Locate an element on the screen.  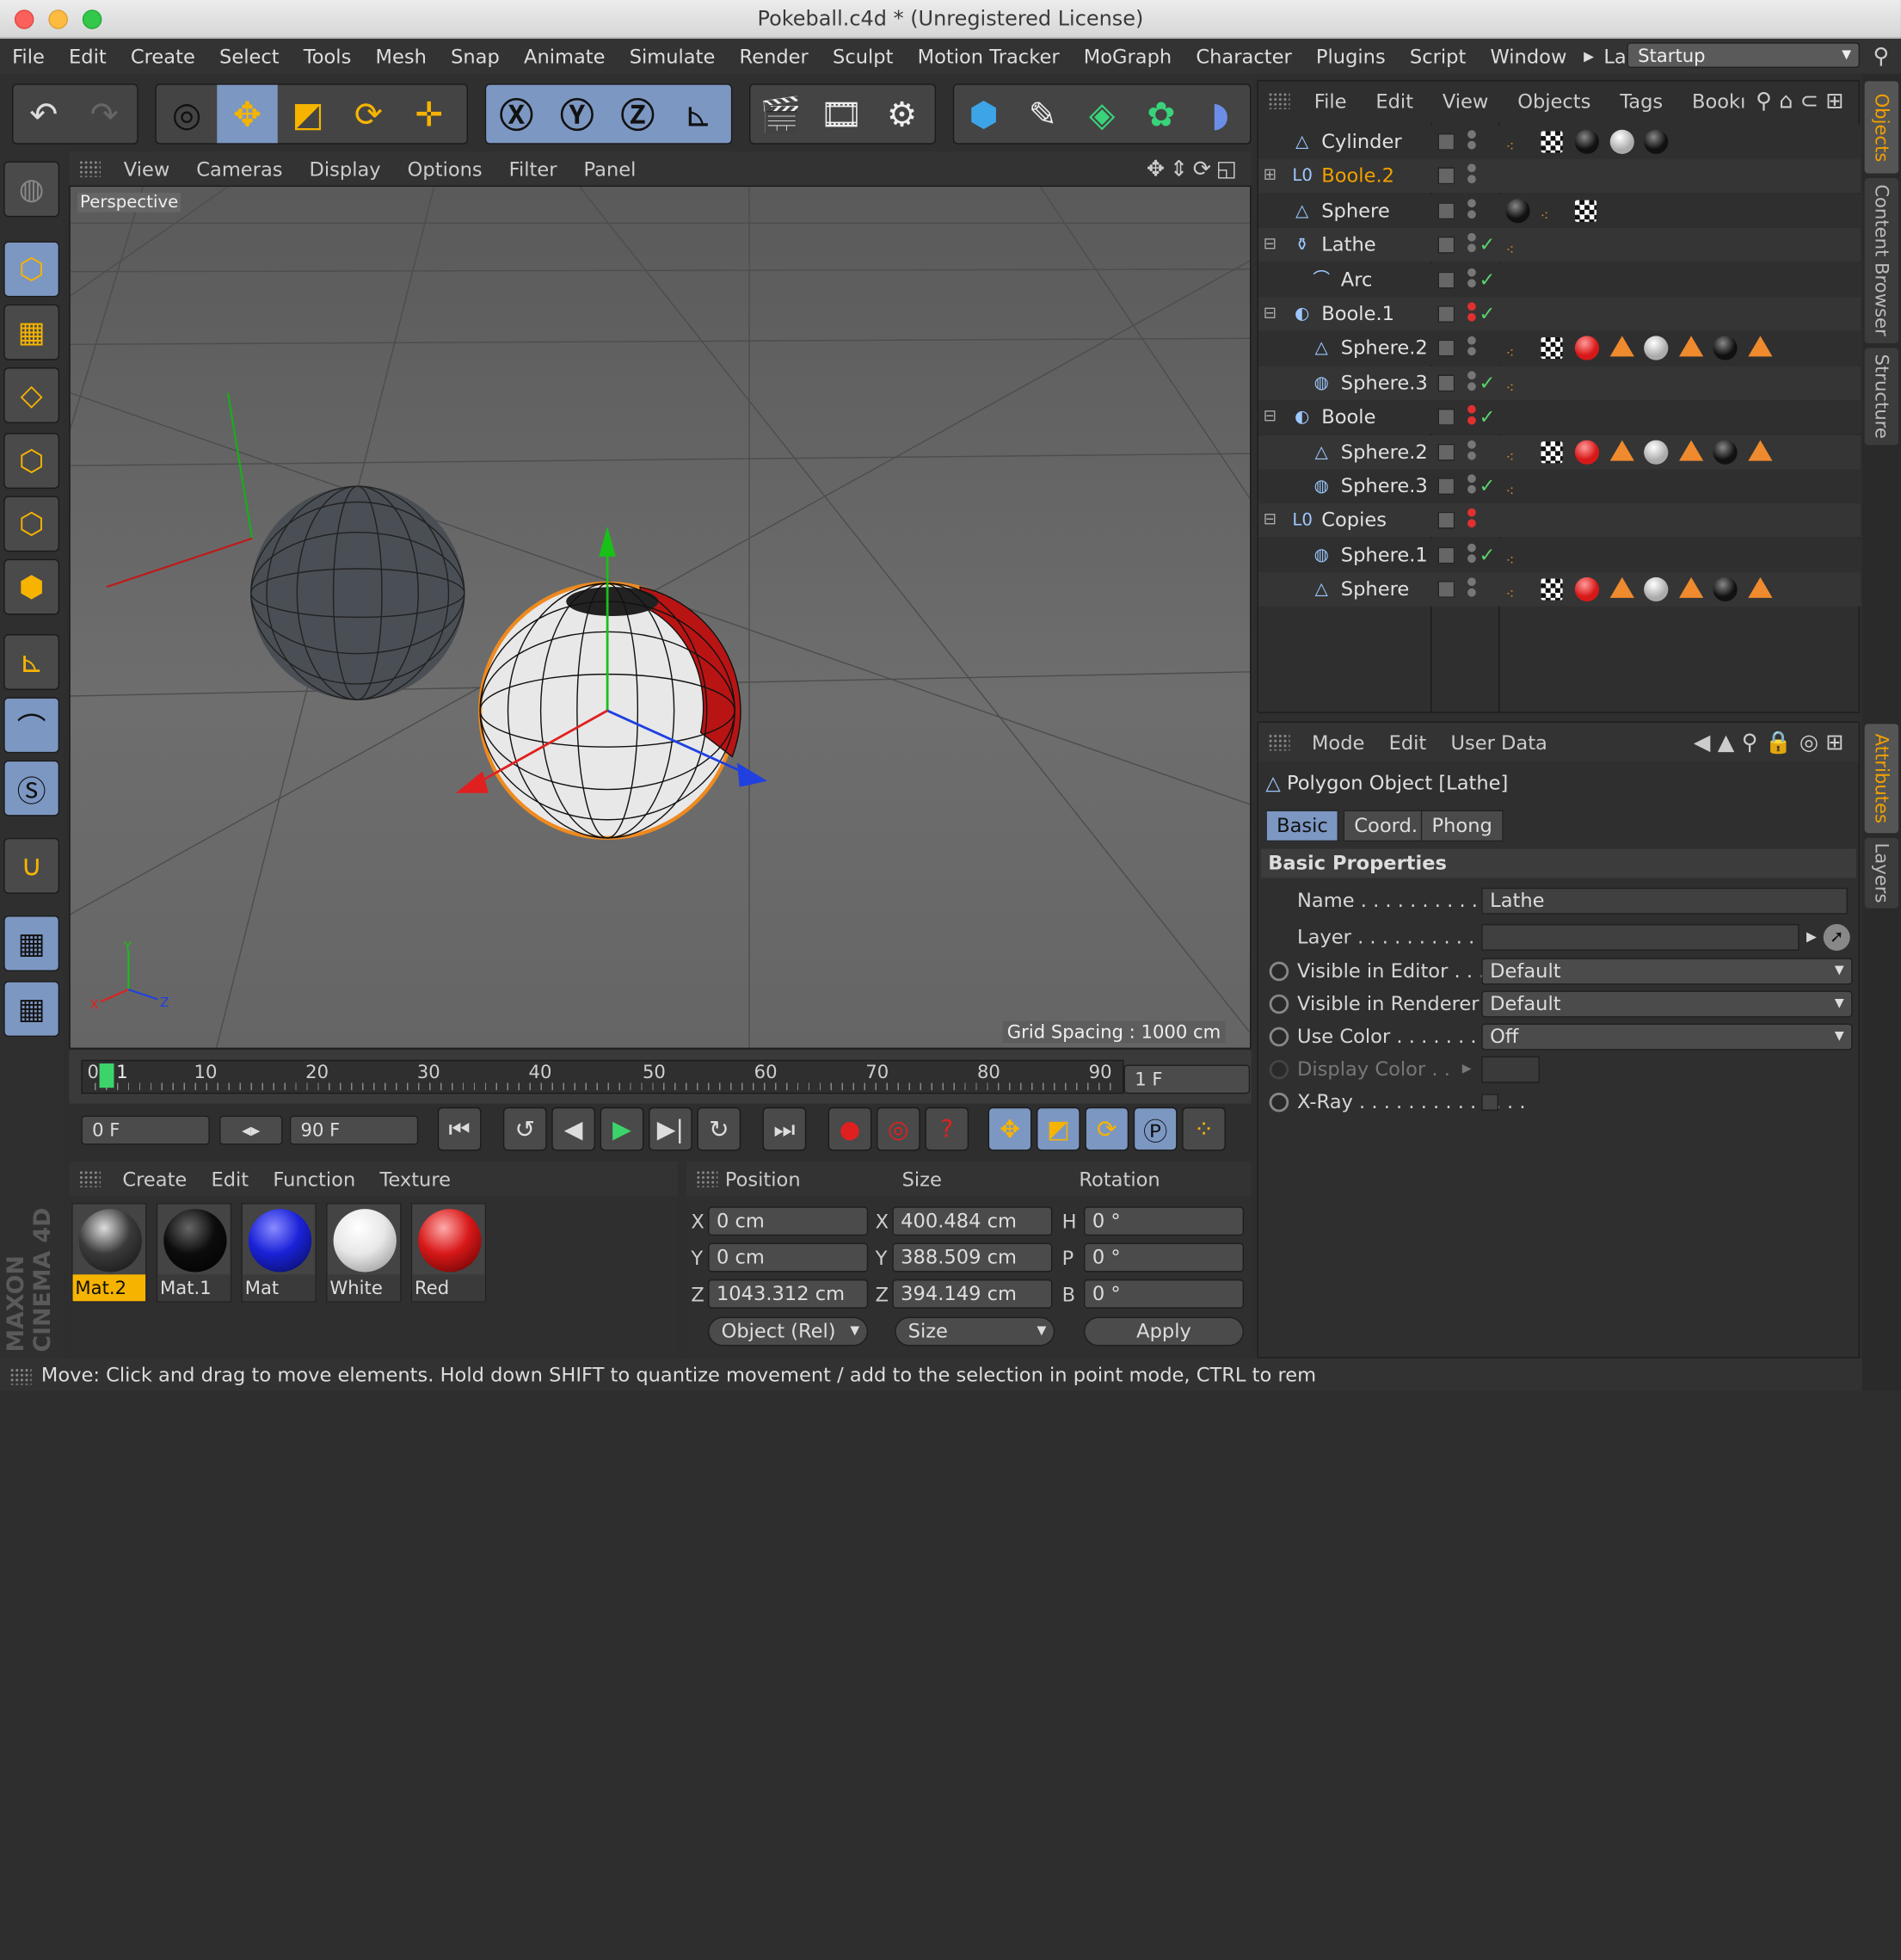
record-keys-icon: ● is located at coordinates (849, 1128).